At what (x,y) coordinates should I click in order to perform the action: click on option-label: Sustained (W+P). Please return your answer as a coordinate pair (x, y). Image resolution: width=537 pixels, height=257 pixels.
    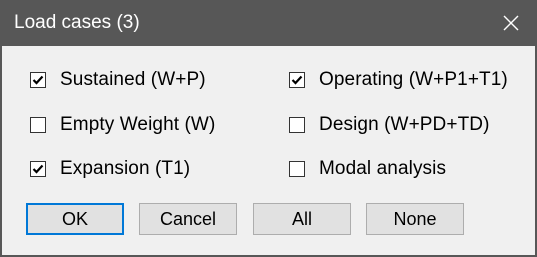
    Looking at the image, I should click on (133, 79).